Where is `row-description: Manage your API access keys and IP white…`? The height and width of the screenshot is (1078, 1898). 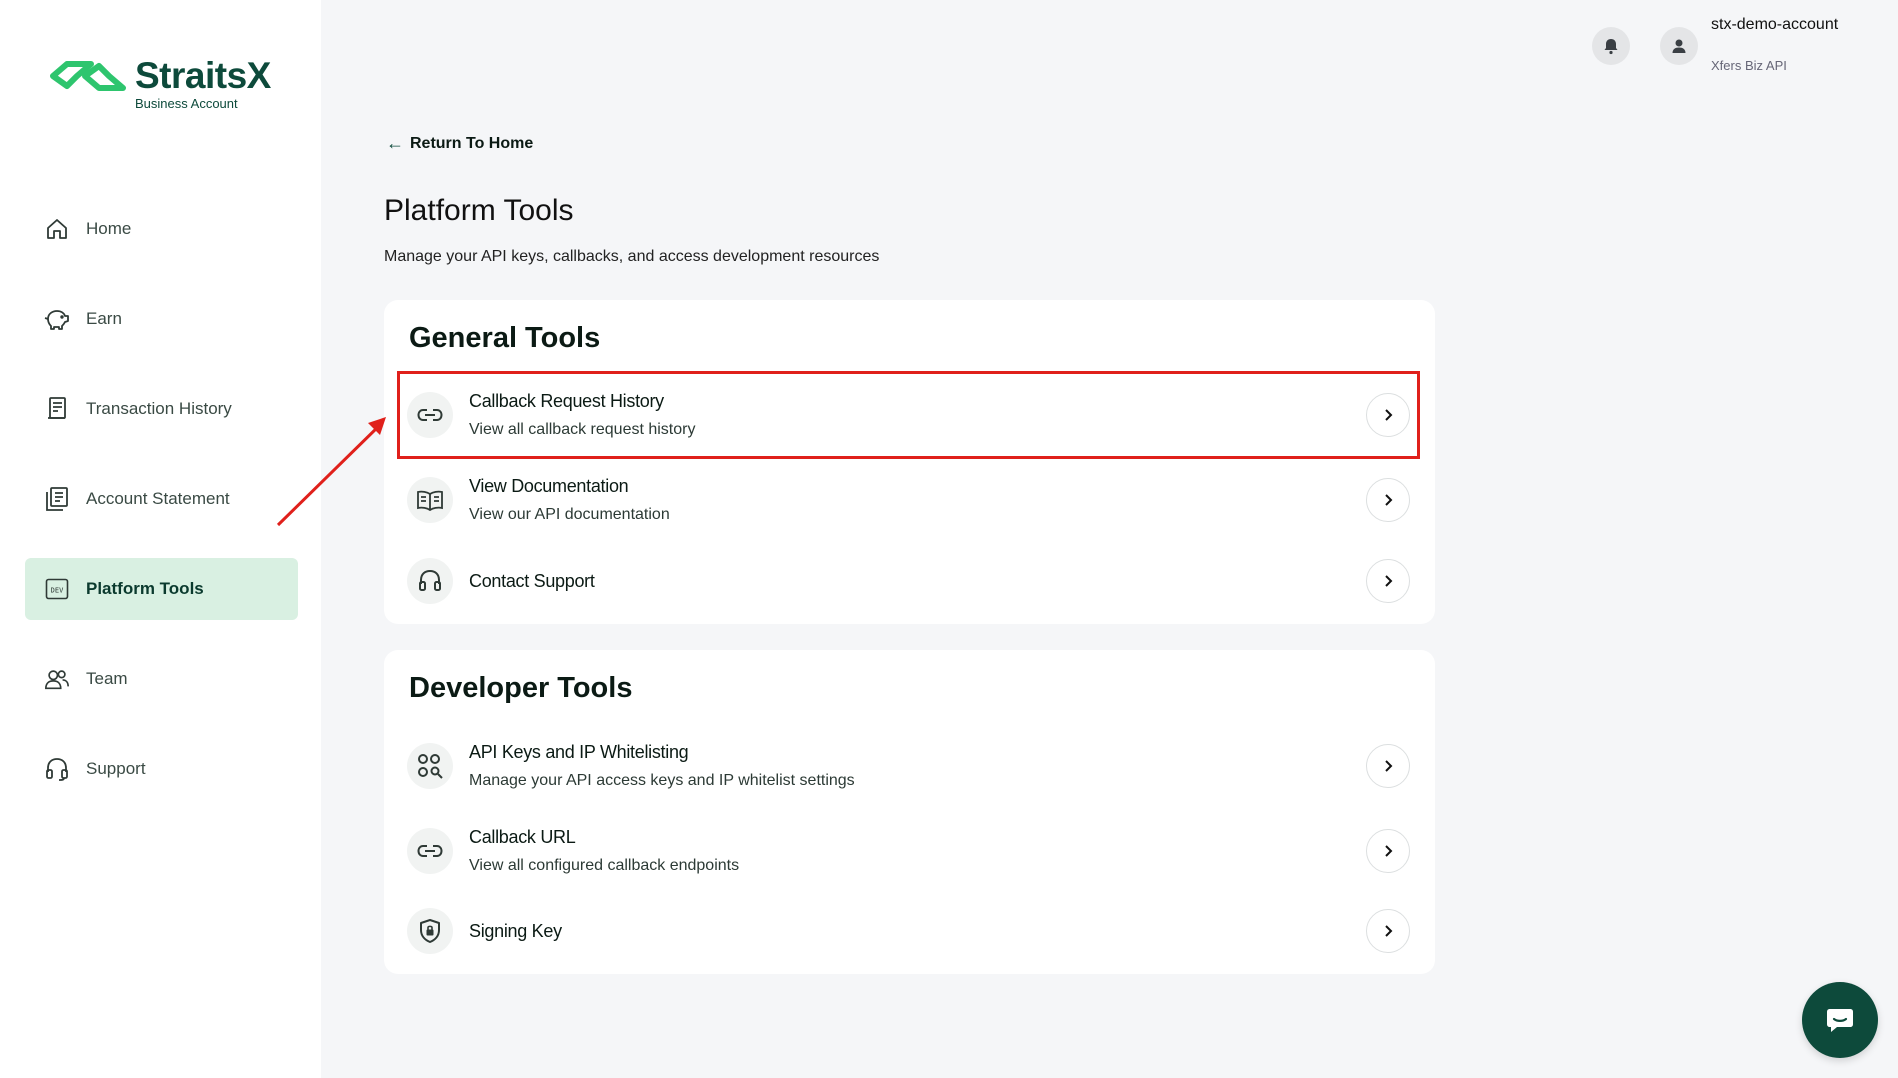 row-description: Manage your API access keys and IP white… is located at coordinates (662, 780).